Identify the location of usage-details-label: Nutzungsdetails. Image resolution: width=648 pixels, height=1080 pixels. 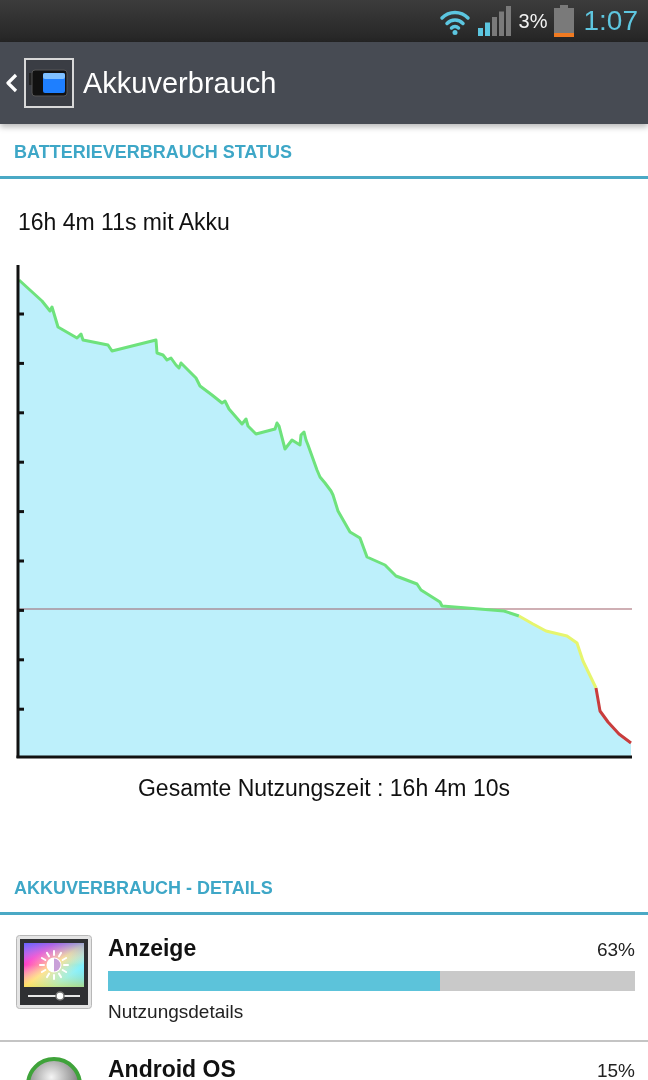
(176, 1012).